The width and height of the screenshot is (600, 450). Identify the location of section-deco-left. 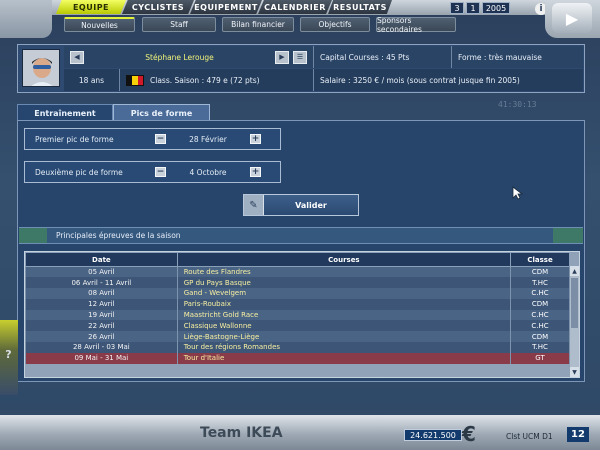
(33, 235).